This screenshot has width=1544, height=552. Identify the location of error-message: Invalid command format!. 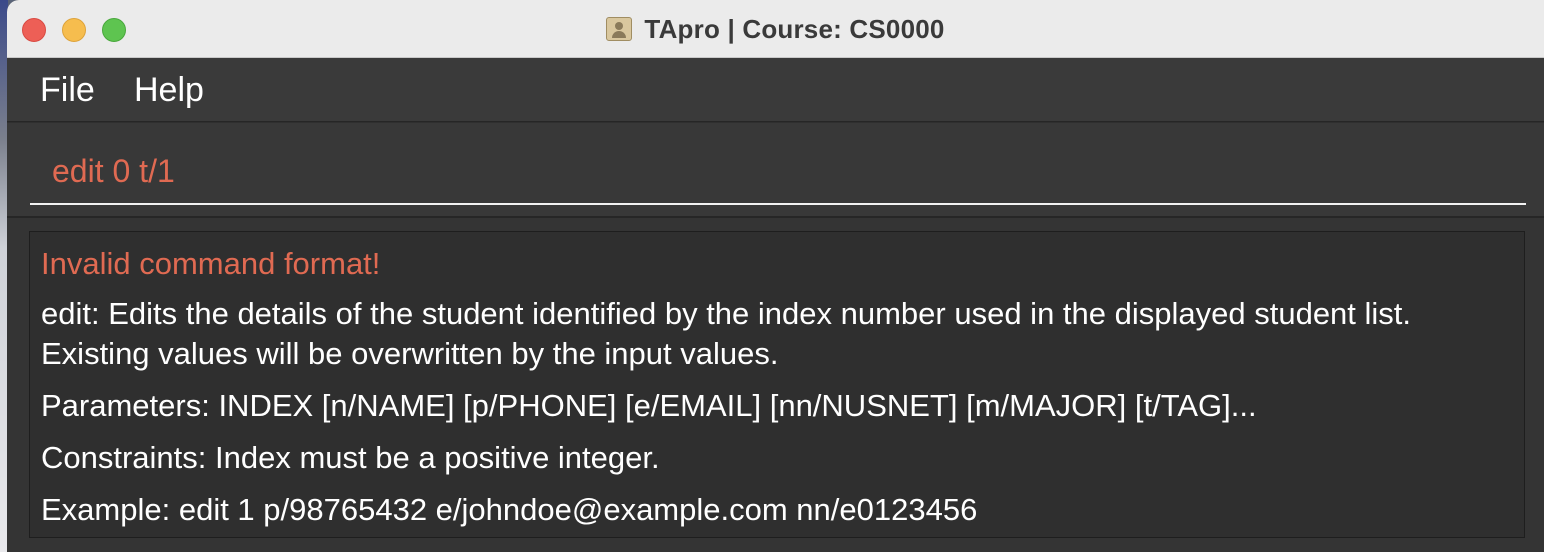
(211, 263).